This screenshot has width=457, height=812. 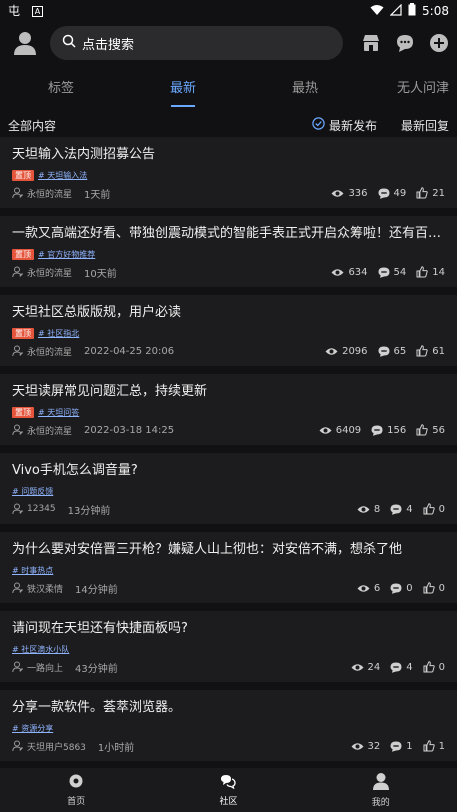 What do you see at coordinates (58, 412) in the screenshot?
I see `post-category-tag: # 天坦问答` at bounding box center [58, 412].